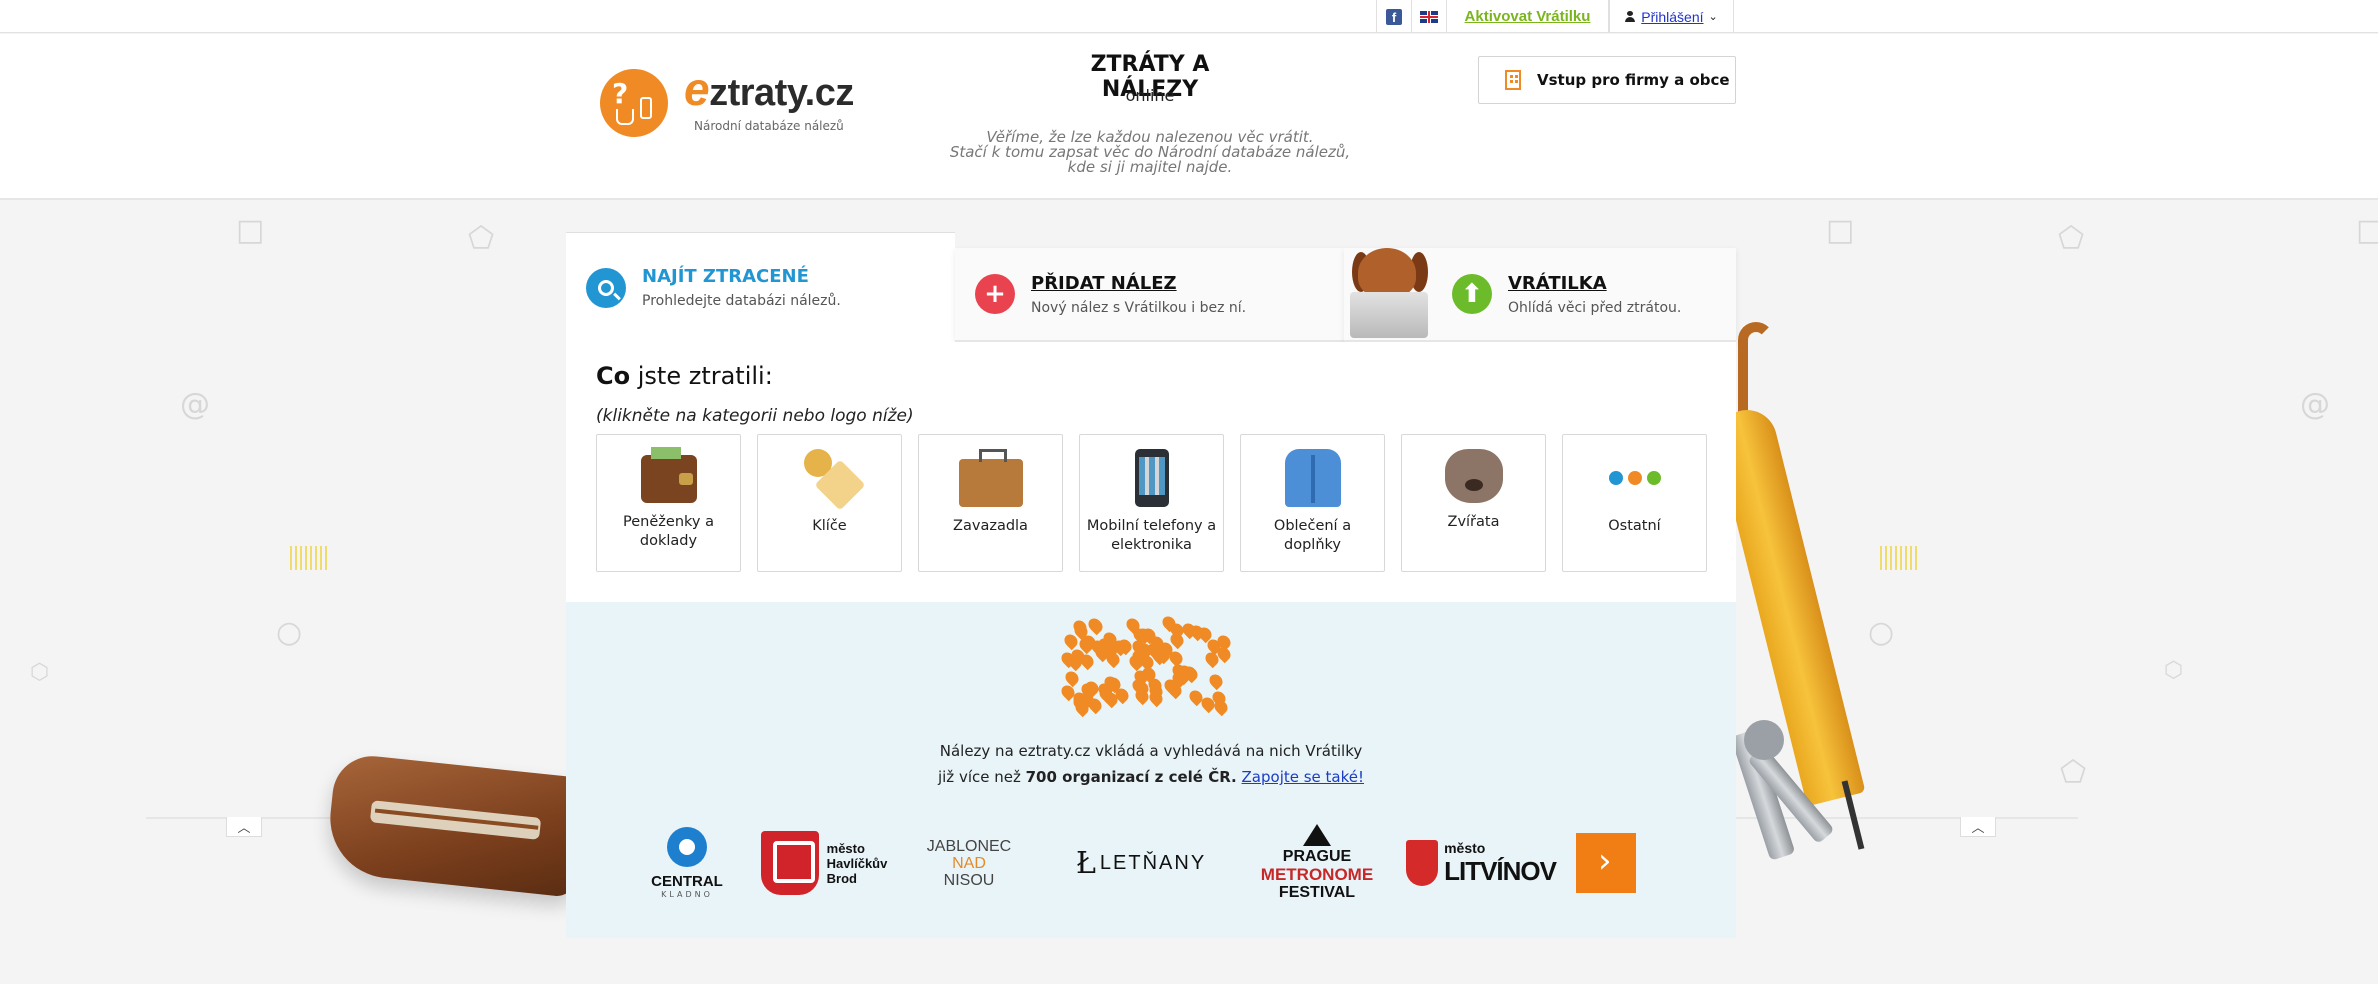 This screenshot has width=2378, height=984. I want to click on scroll-up-left-button: ︿, so click(244, 827).